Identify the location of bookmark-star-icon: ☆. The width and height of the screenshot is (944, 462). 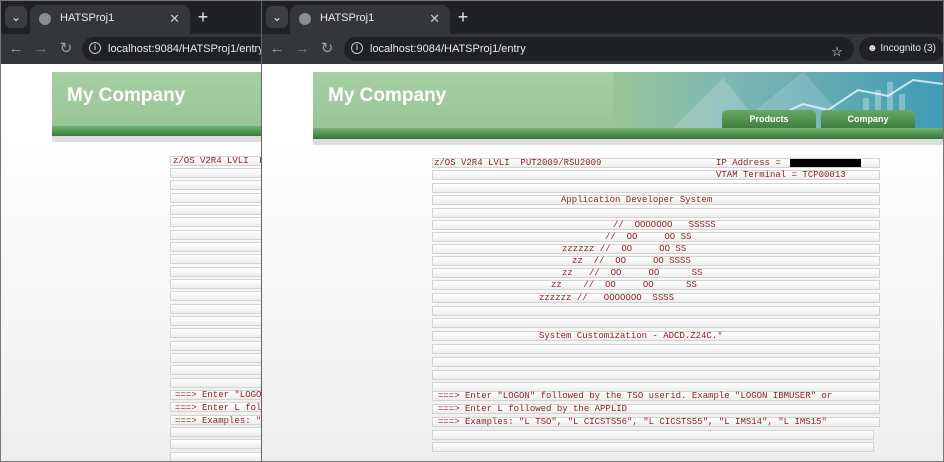
(837, 52).